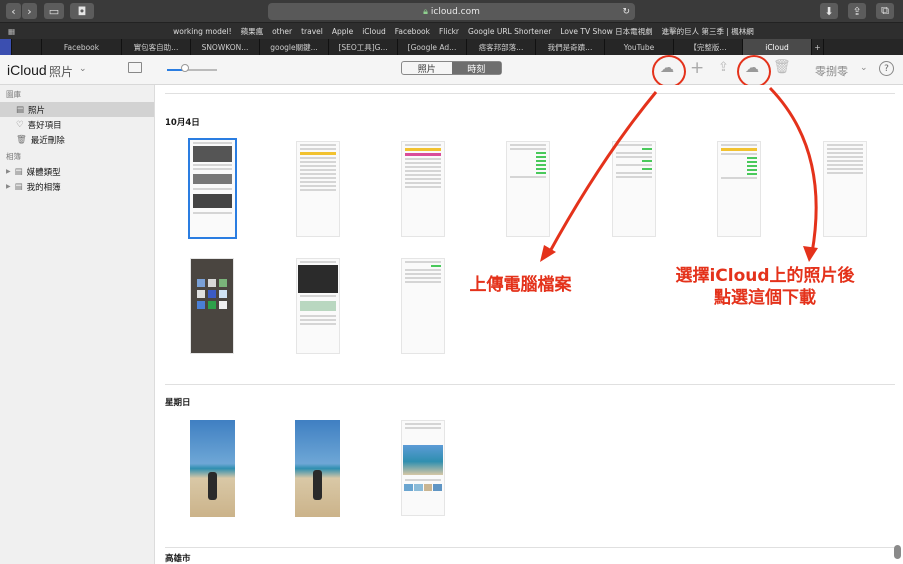 This screenshot has height=564, width=903. Describe the element at coordinates (810, 254) in the screenshot. I see `download-arrowhead` at that location.